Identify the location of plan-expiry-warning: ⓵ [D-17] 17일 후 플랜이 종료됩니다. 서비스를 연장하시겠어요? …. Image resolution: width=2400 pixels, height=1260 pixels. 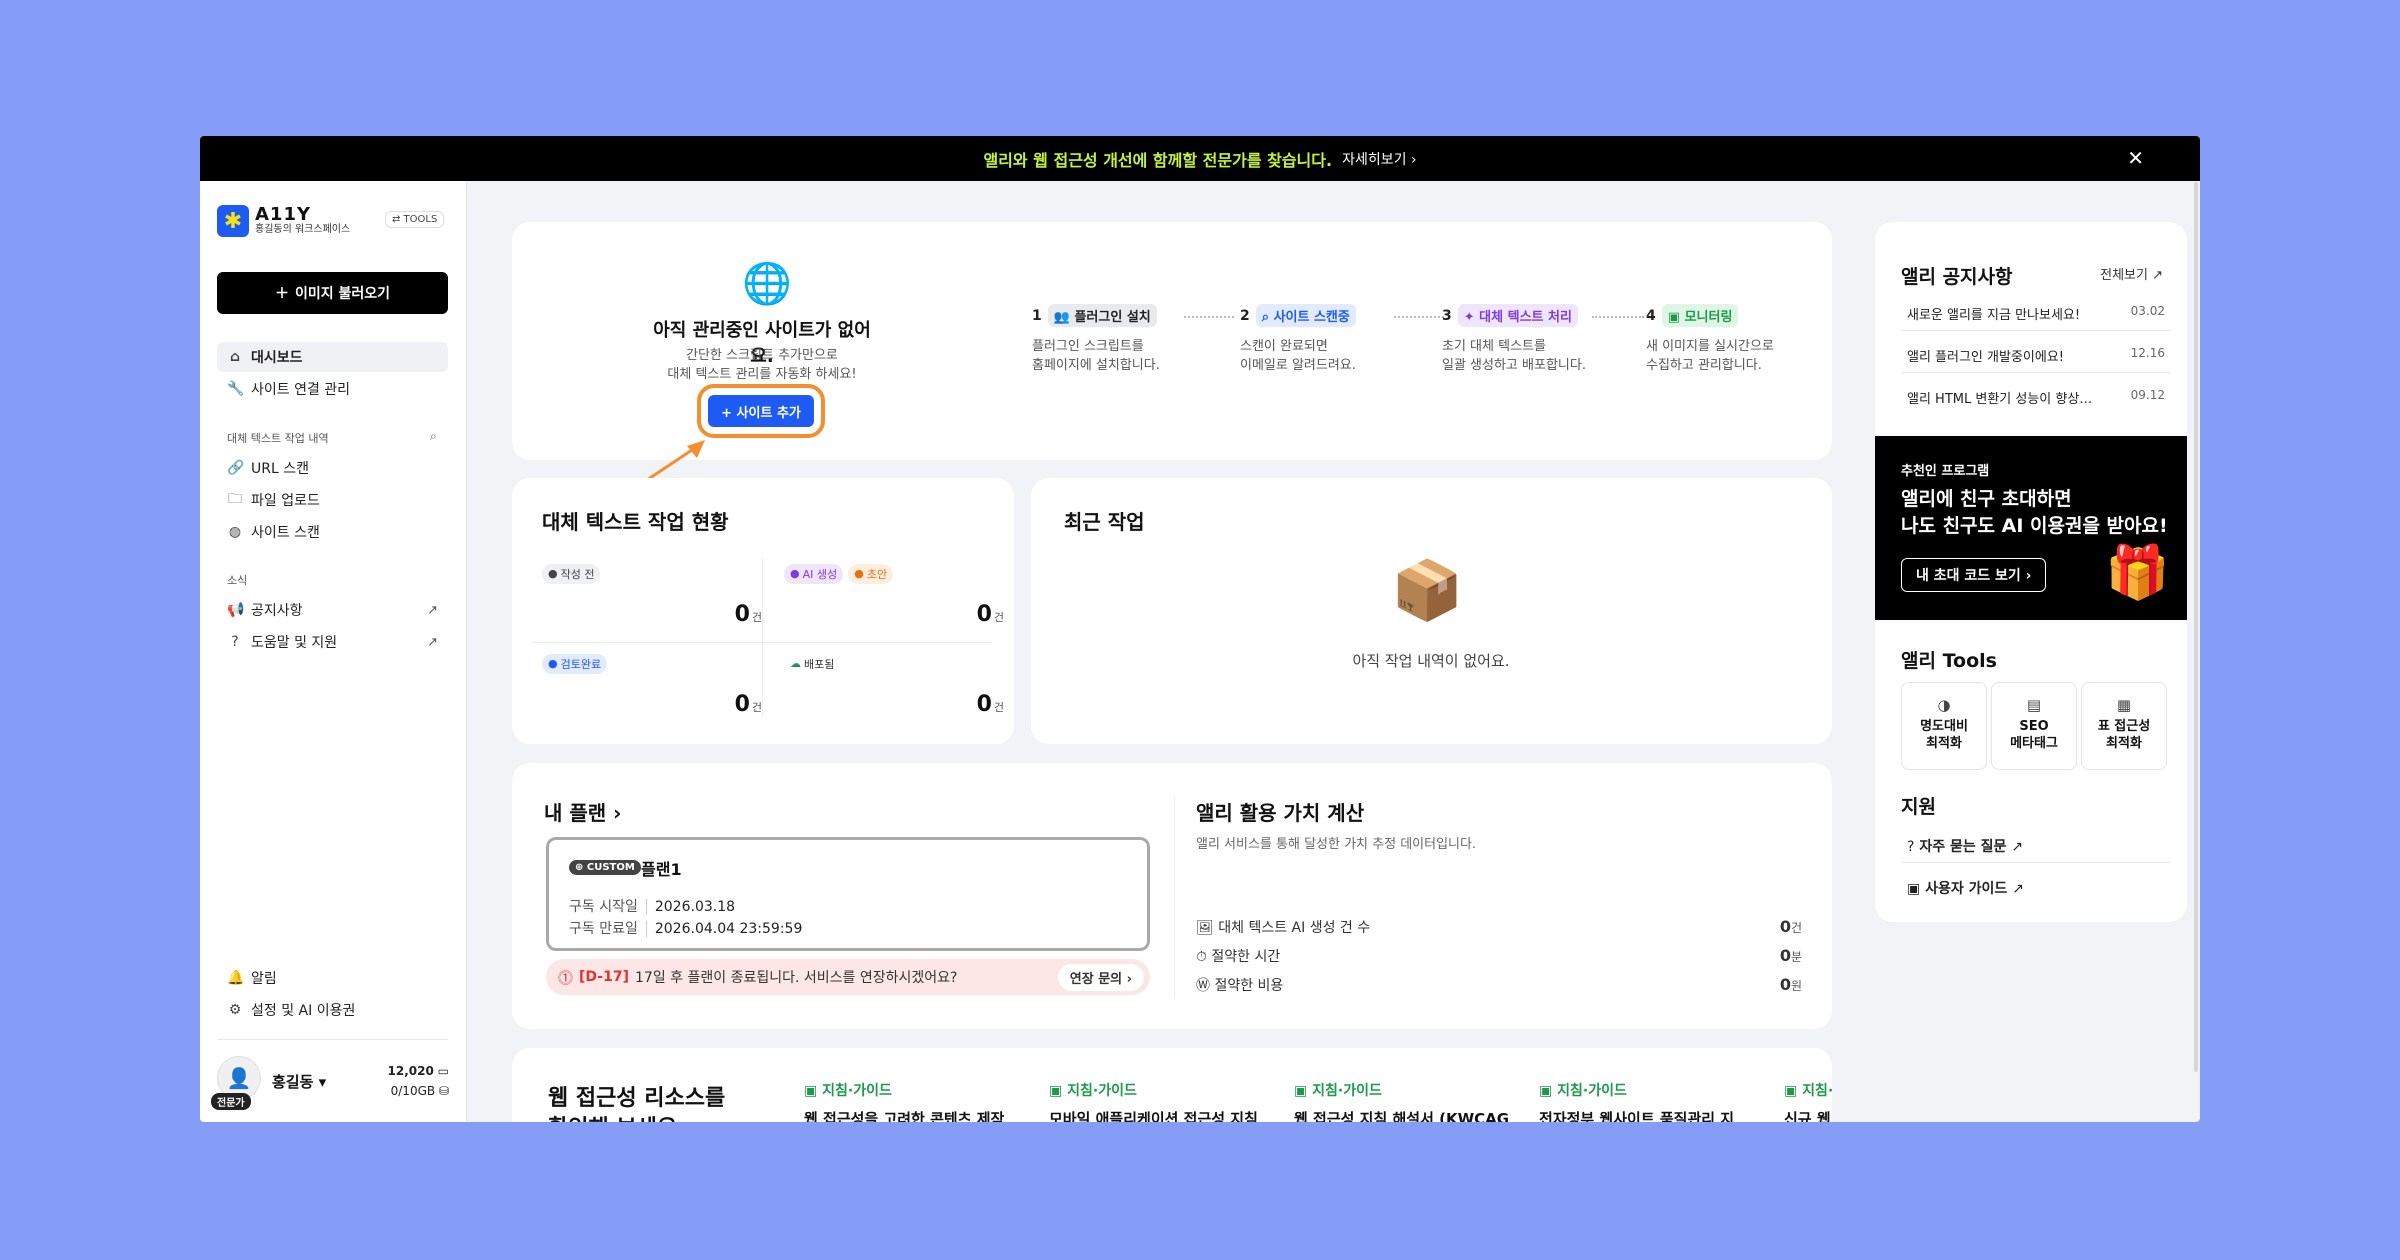
(848, 977).